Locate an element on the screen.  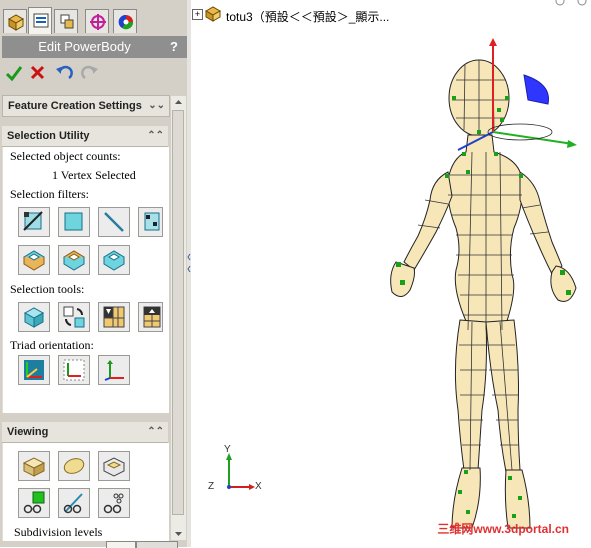
viewing-body: Subdivision levels is located at coordinates (85, 492).